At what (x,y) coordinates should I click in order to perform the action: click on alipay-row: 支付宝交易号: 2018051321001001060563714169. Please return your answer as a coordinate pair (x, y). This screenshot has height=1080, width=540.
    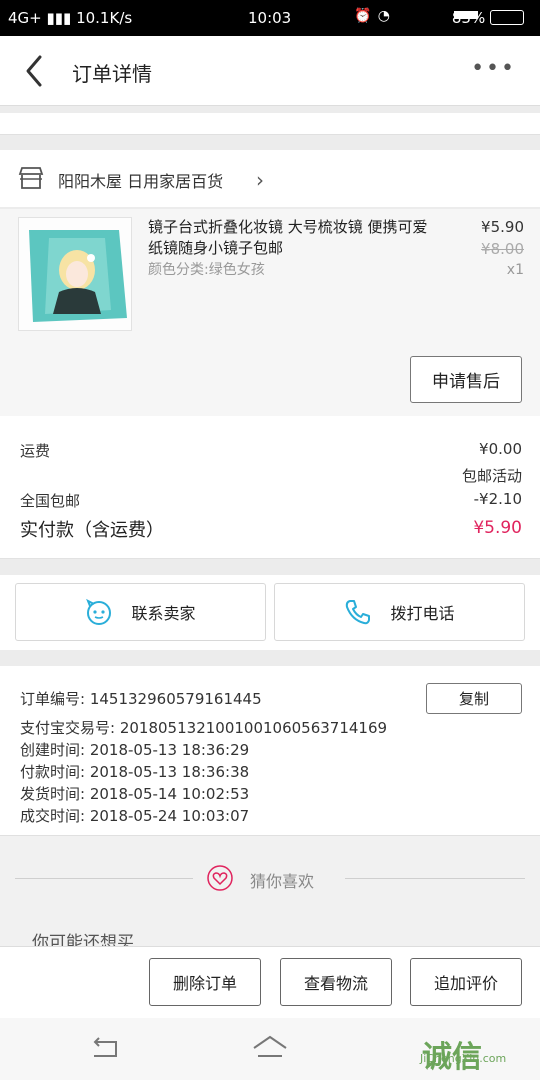
    Looking at the image, I should click on (203, 727).